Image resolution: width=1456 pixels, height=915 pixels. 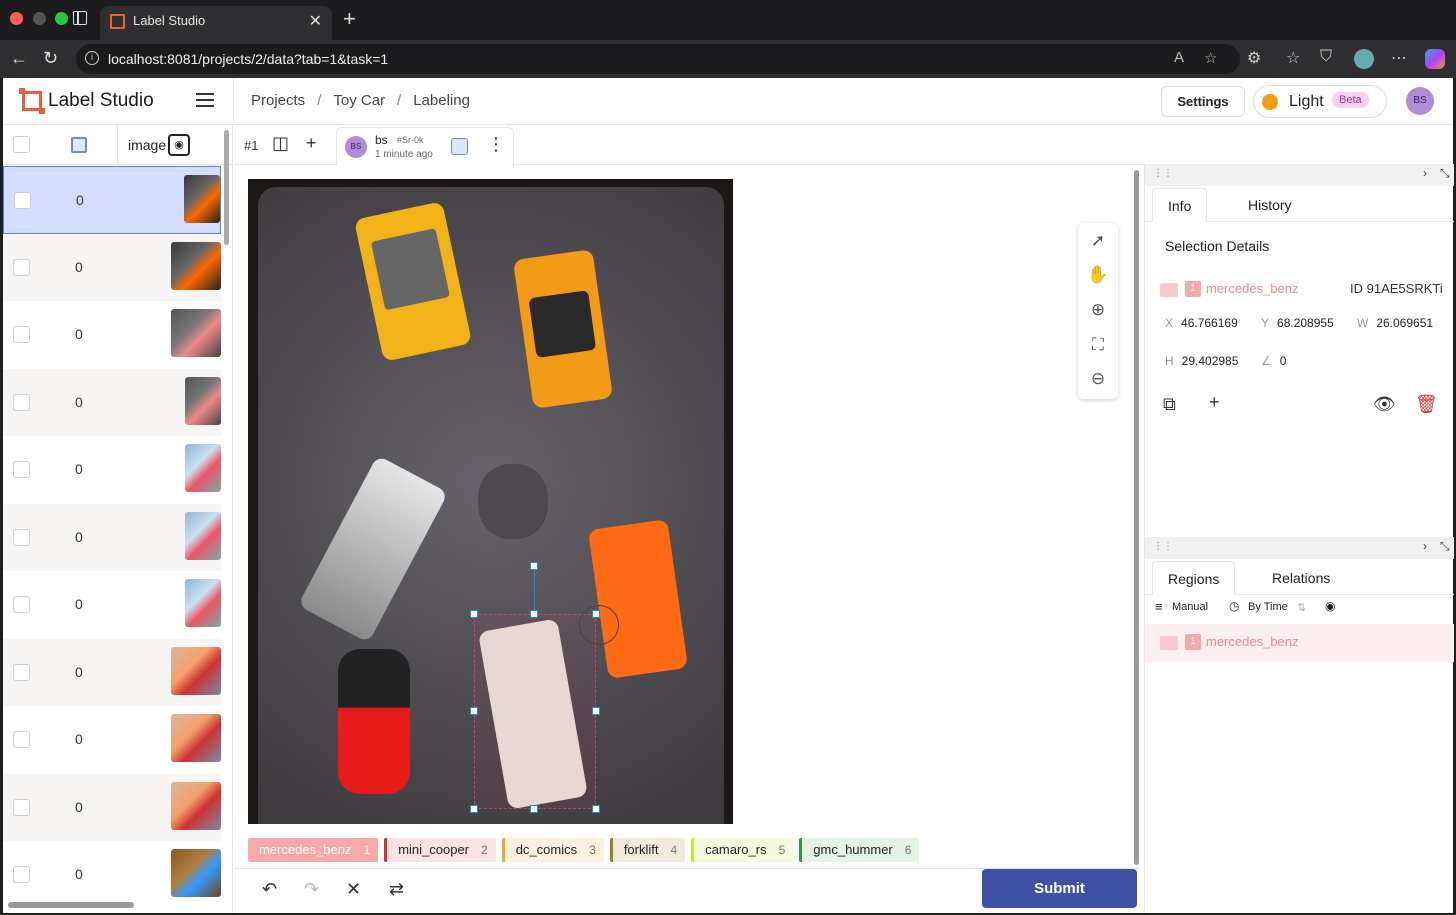 I want to click on collapse-panel-icon: ›, so click(x=1425, y=546).